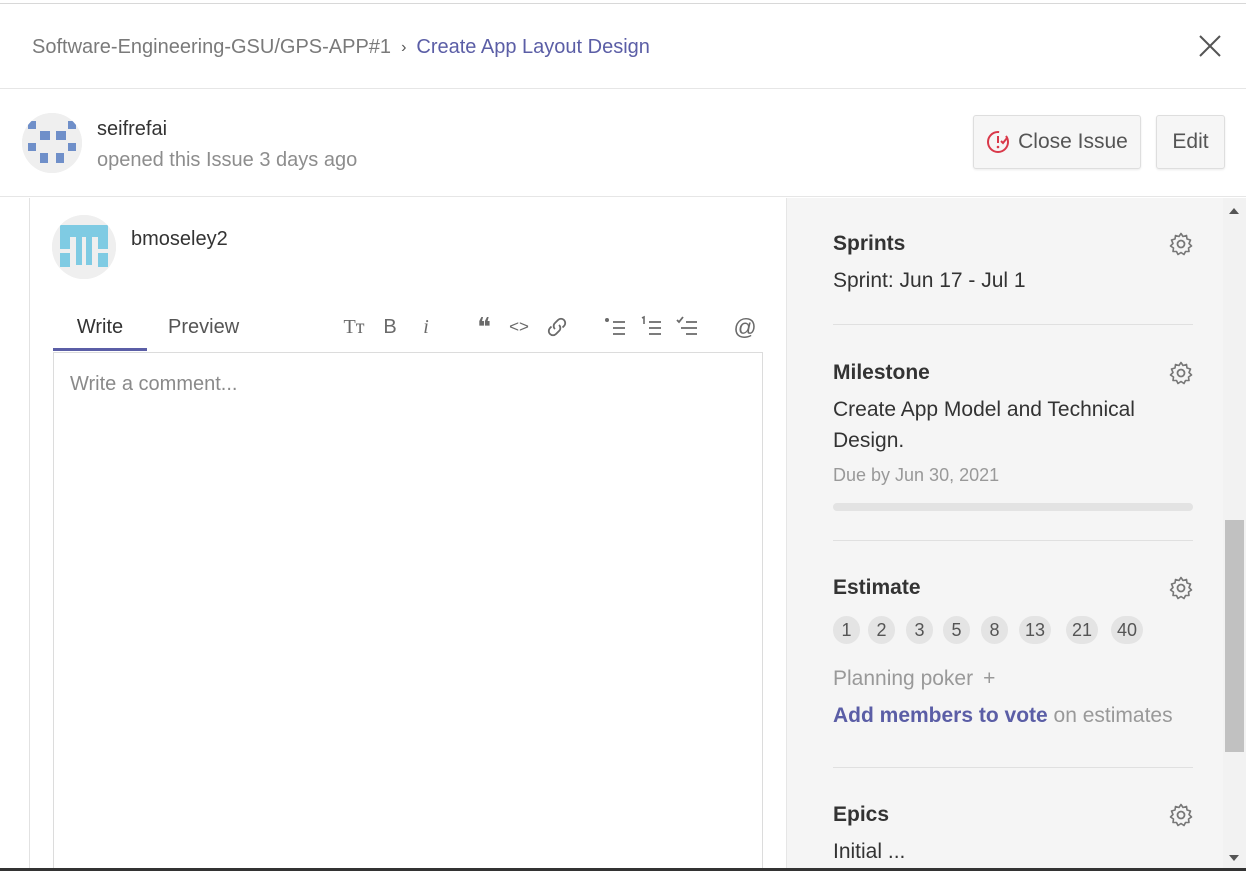 Image resolution: width=1246 pixels, height=871 pixels. I want to click on quote-icon: ❝, so click(484, 327).